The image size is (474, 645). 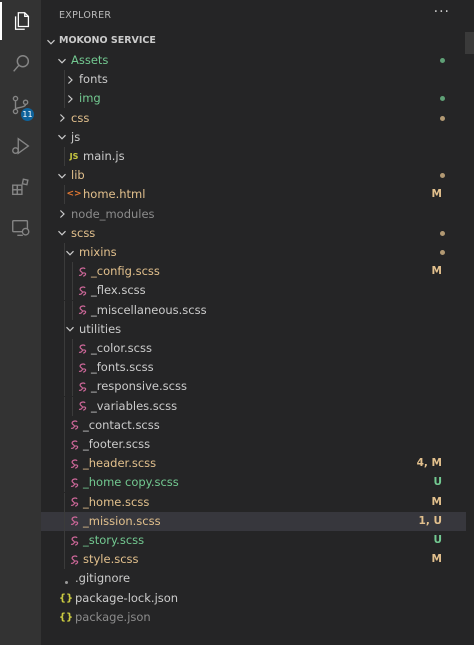 I want to click on file-item-contact-scss: _contact.scss, so click(x=253, y=425).